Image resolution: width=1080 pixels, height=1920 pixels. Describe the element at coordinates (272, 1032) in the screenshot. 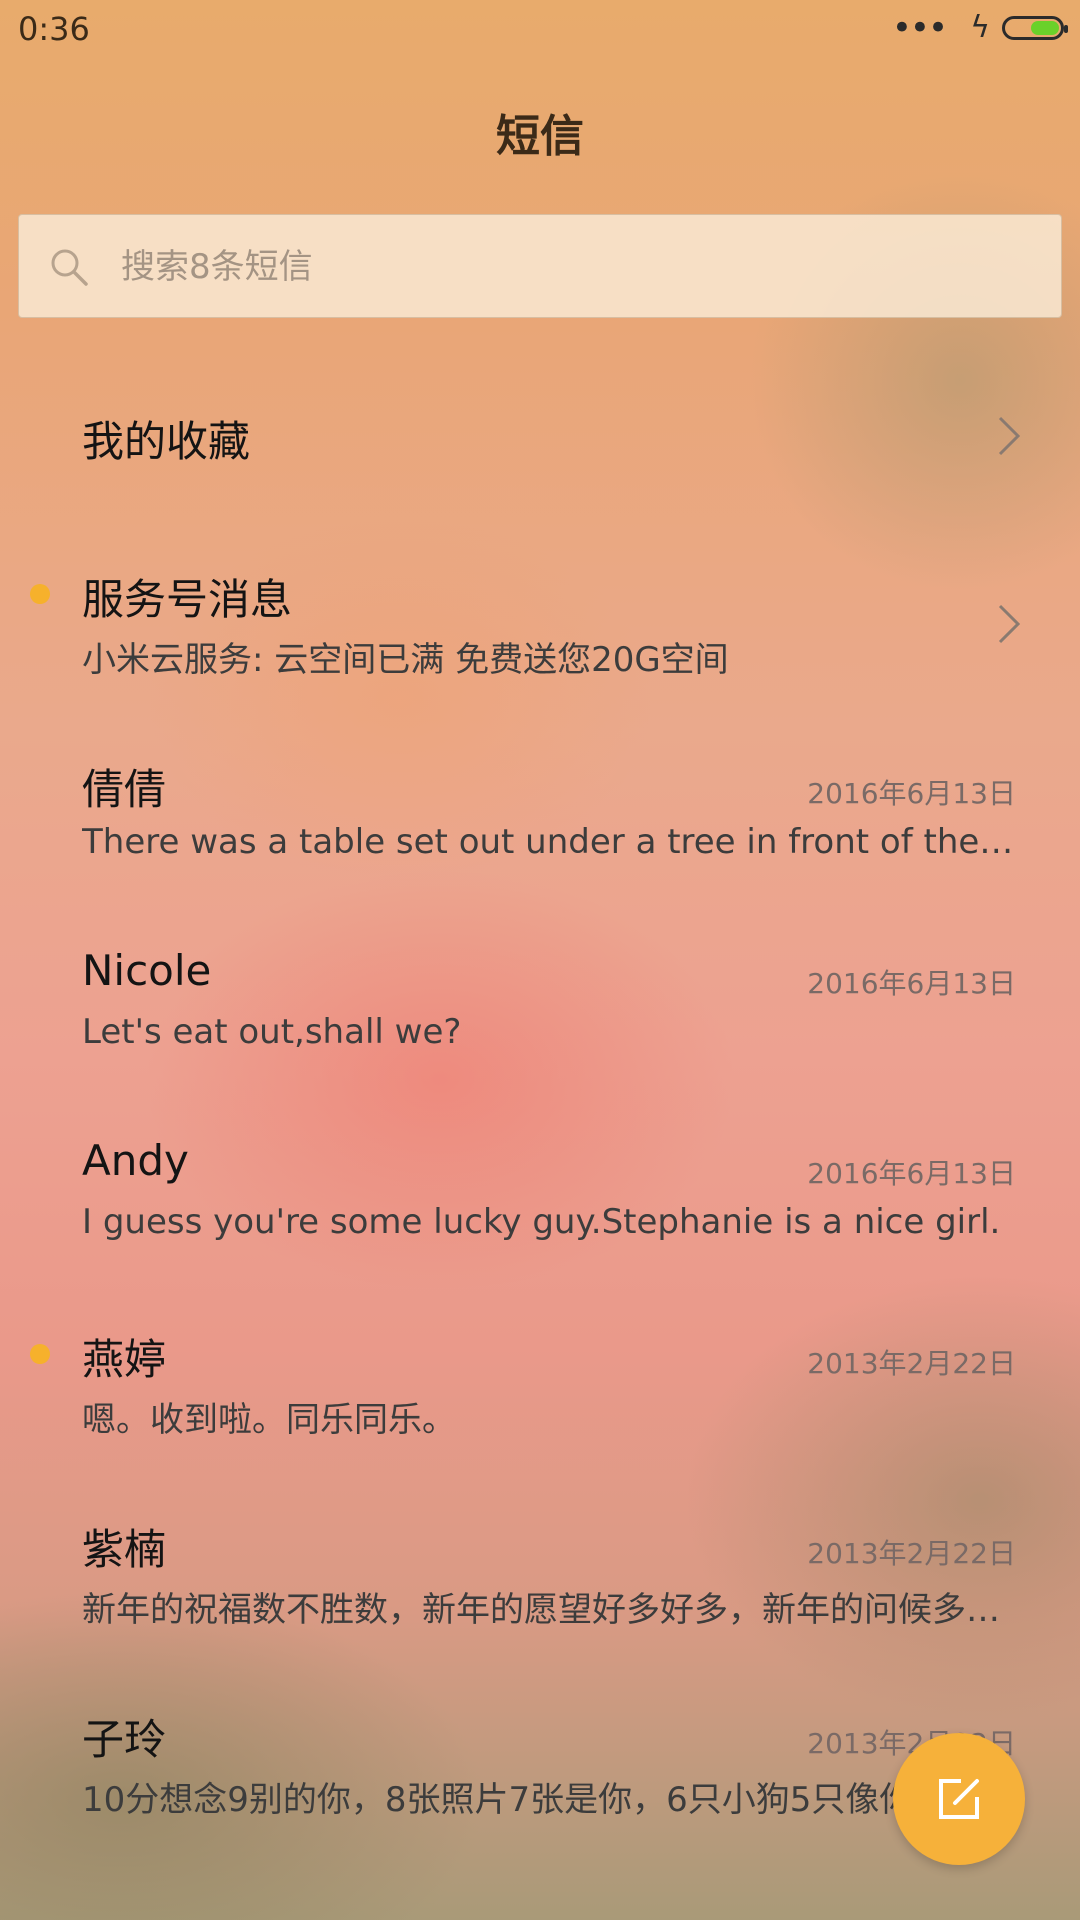

I see `message-preview: Let's eat out,shall we?` at that location.